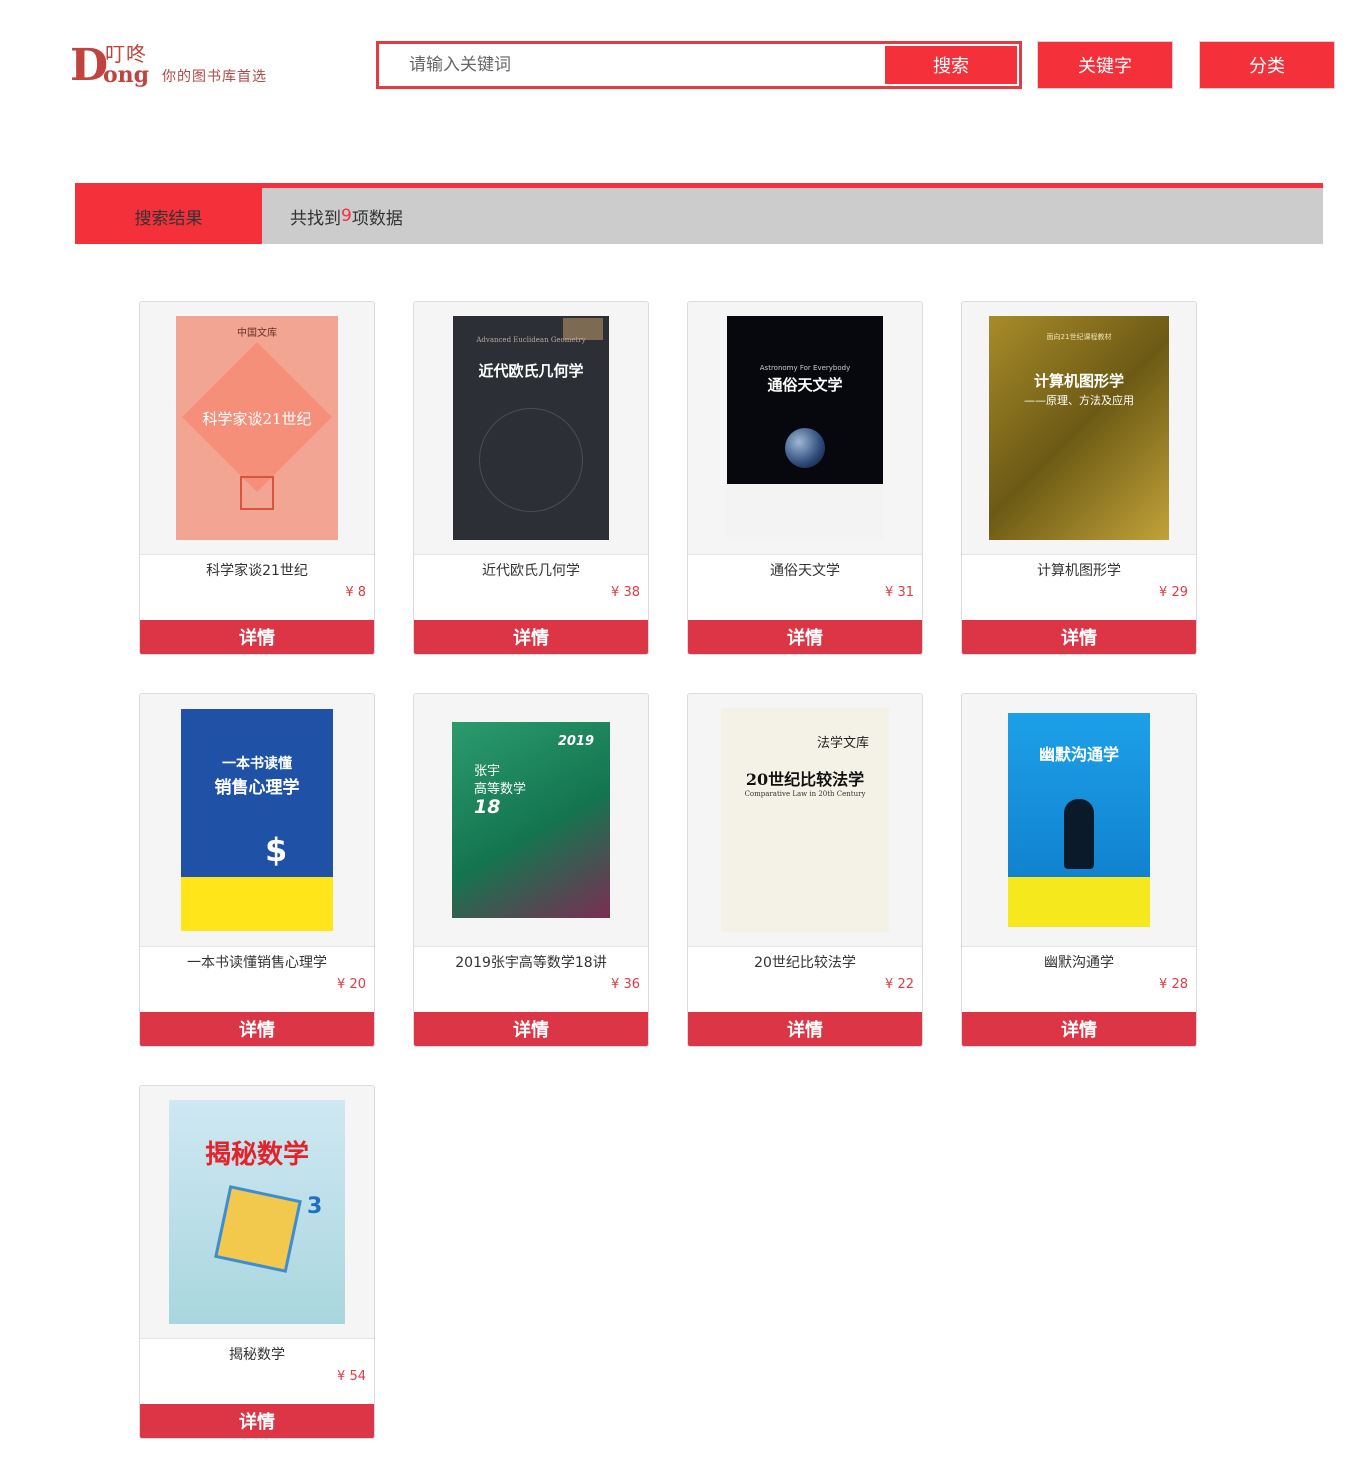 The height and width of the screenshot is (1469, 1348). I want to click on cover-title-2: 销售心理学, so click(257, 788).